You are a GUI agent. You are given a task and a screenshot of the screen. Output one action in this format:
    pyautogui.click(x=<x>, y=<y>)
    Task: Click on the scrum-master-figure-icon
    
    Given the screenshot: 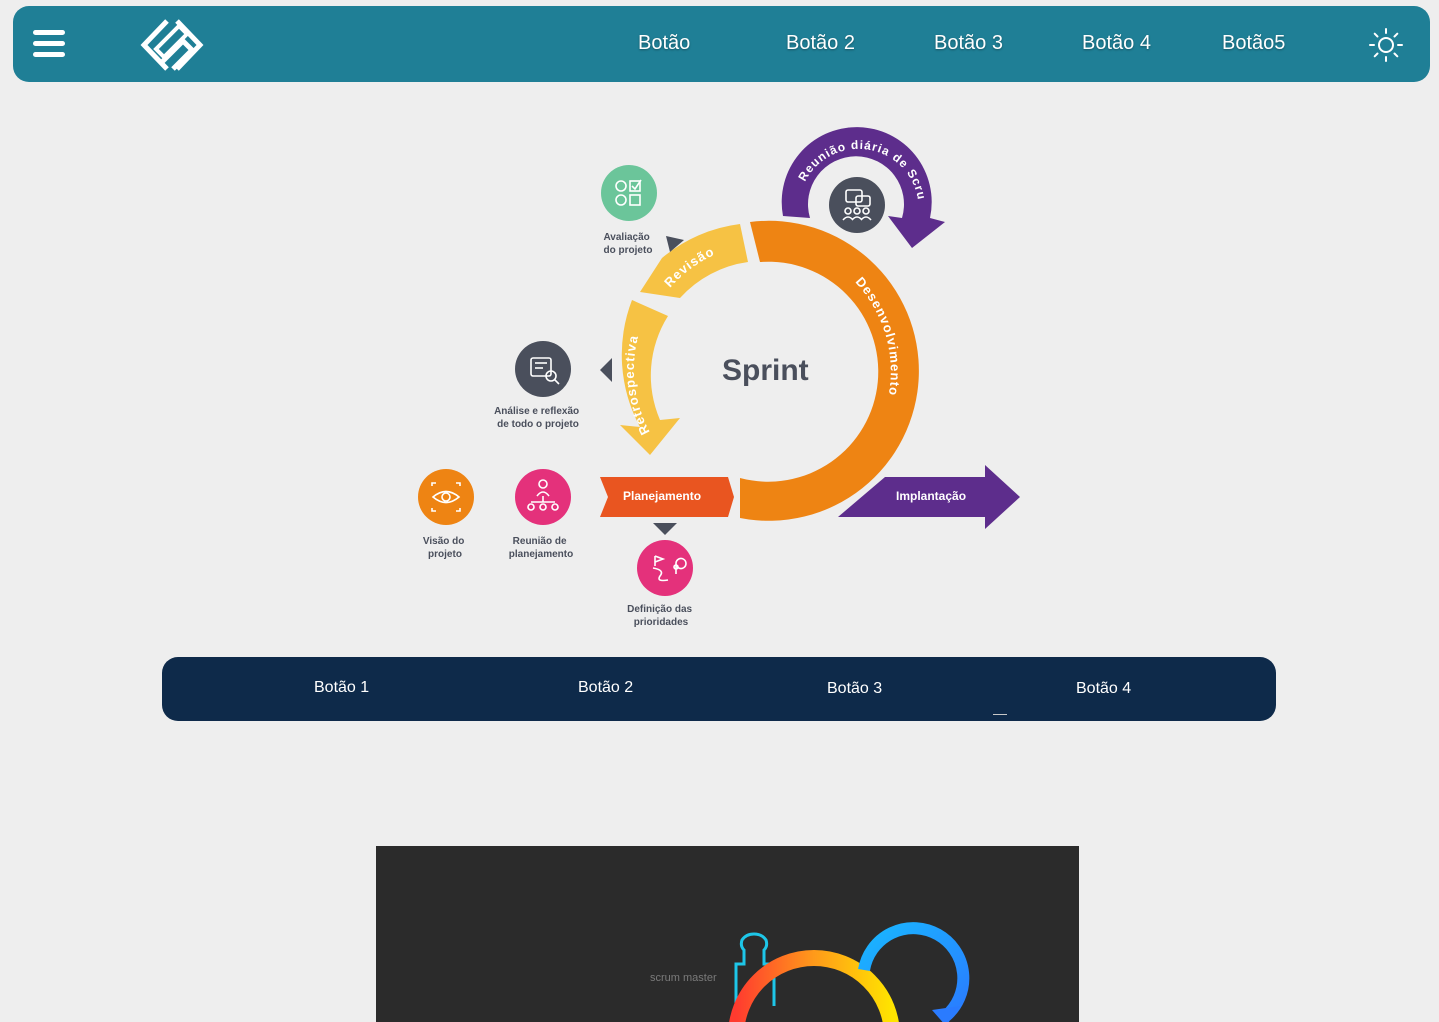 What is the action you would take?
    pyautogui.click(x=849, y=972)
    